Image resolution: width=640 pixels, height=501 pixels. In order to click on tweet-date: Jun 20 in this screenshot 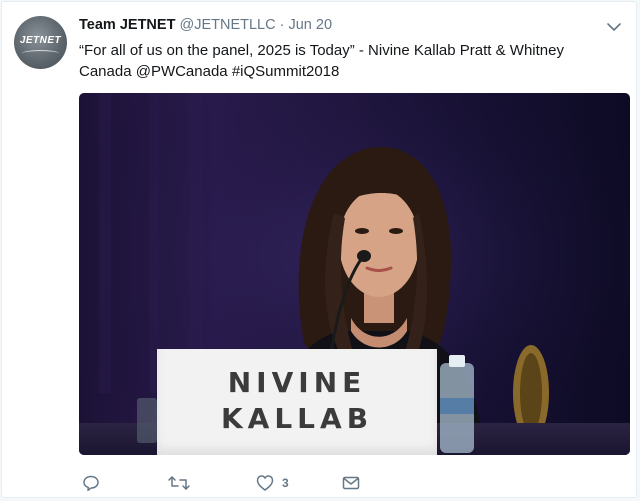, I will do `click(310, 25)`.